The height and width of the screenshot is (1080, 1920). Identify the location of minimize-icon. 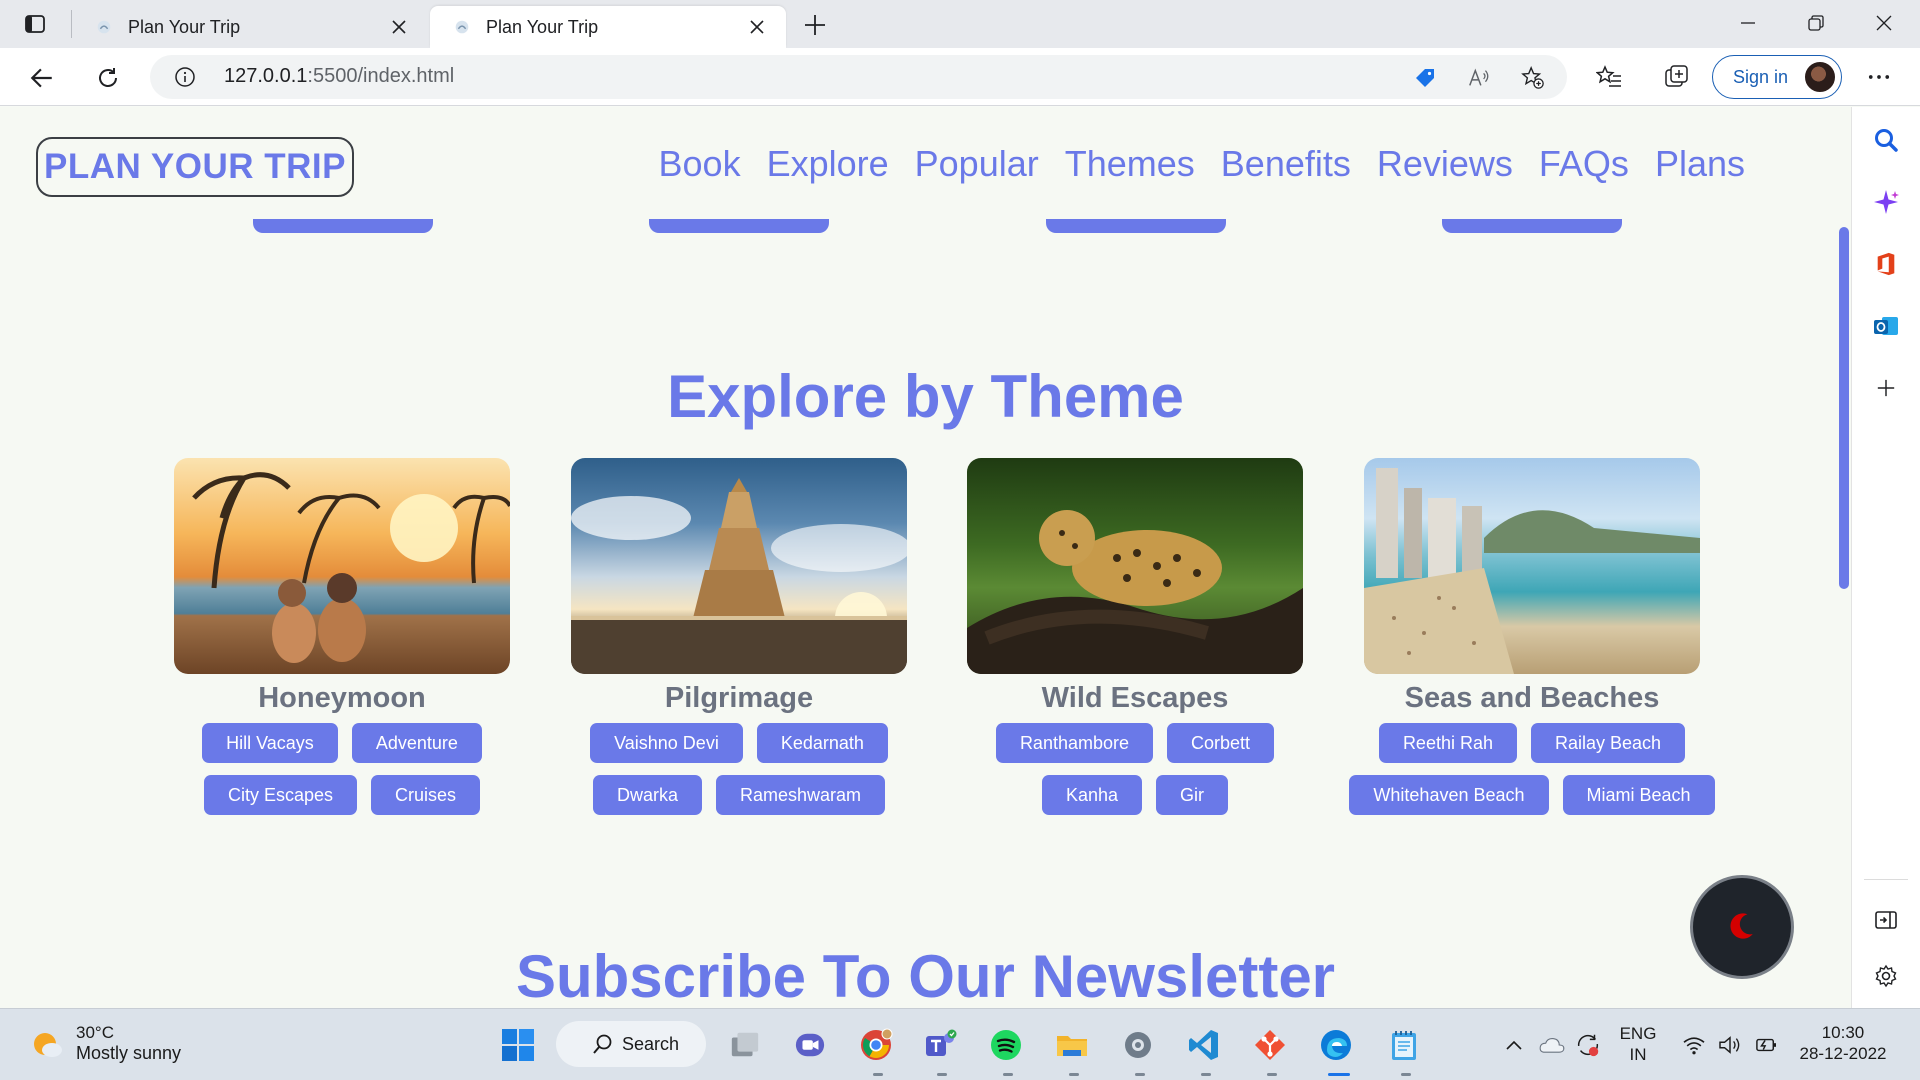
(1748, 23).